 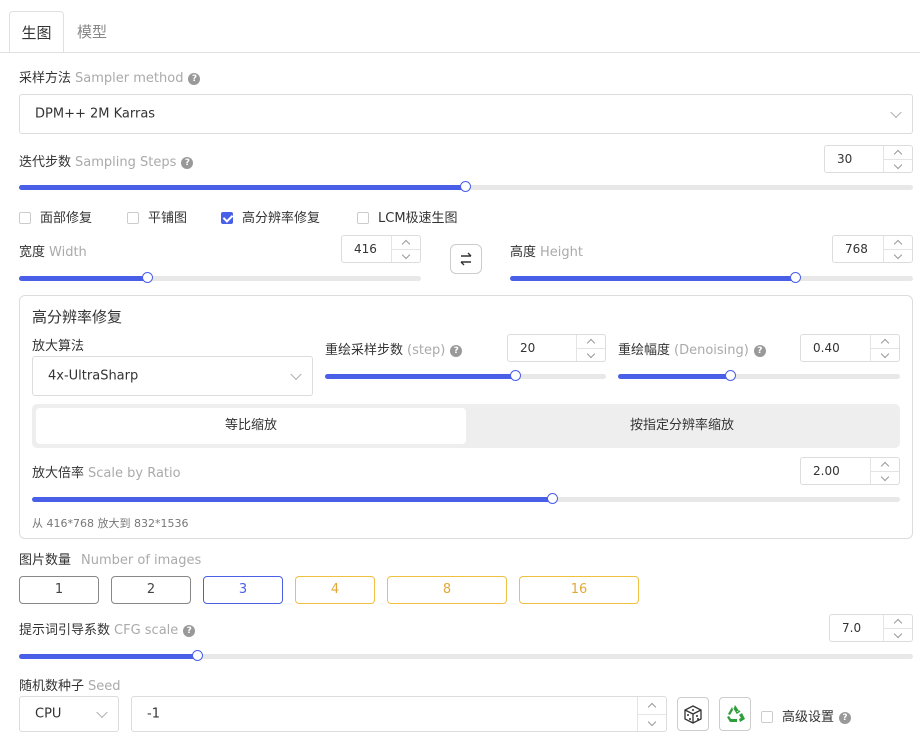 I want to click on scale-slider, so click(x=466, y=498).